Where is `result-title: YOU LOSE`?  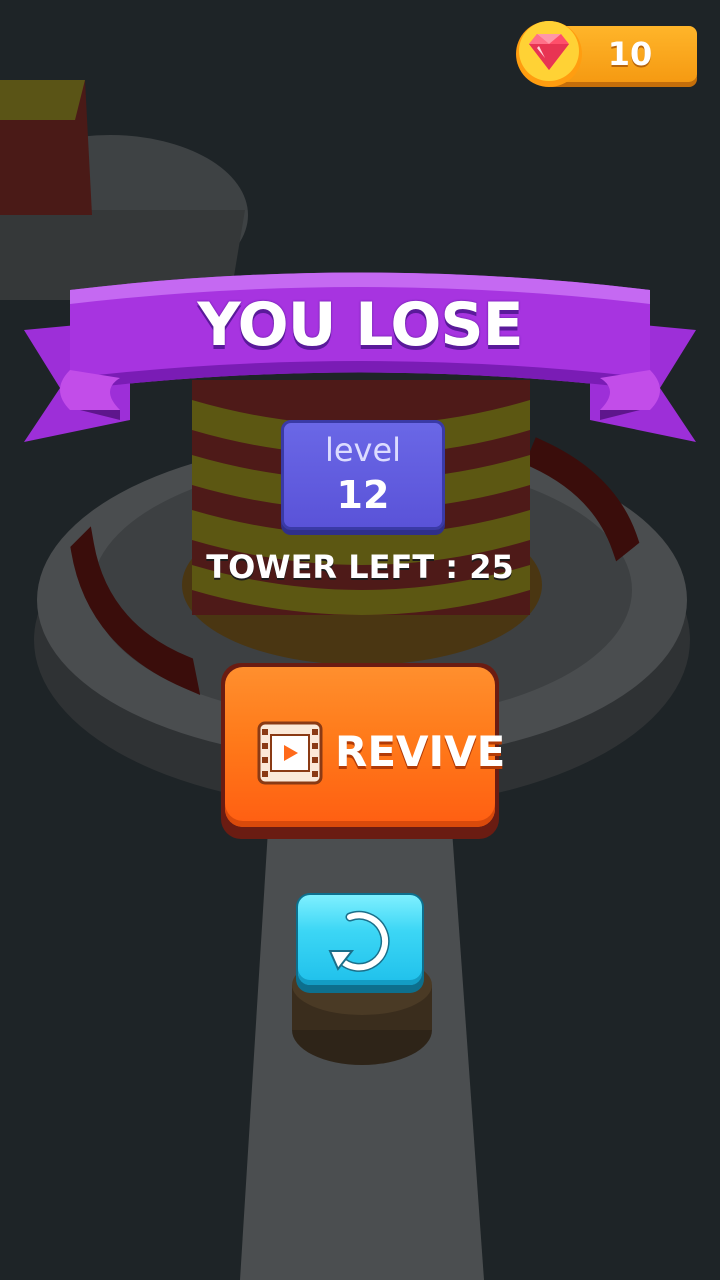
result-title: YOU LOSE is located at coordinates (360, 325).